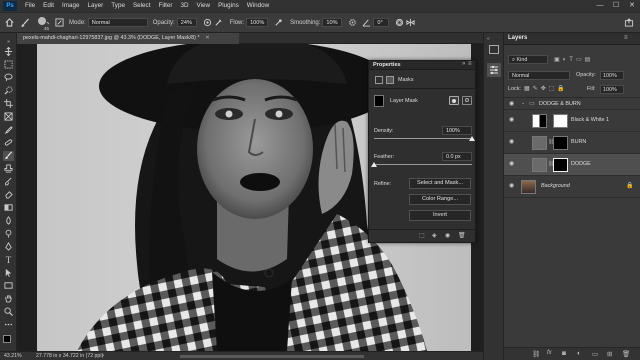 This screenshot has width=640, height=360. Describe the element at coordinates (494, 70) in the screenshot. I see `properties-panel-icon` at that location.